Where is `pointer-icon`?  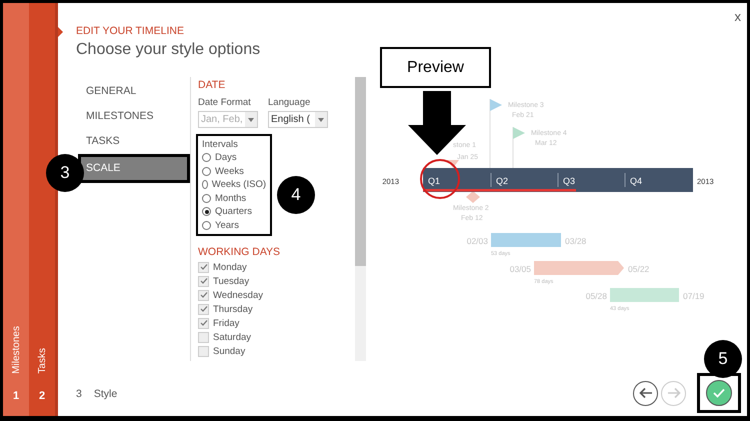
pointer-icon is located at coordinates (60, 32).